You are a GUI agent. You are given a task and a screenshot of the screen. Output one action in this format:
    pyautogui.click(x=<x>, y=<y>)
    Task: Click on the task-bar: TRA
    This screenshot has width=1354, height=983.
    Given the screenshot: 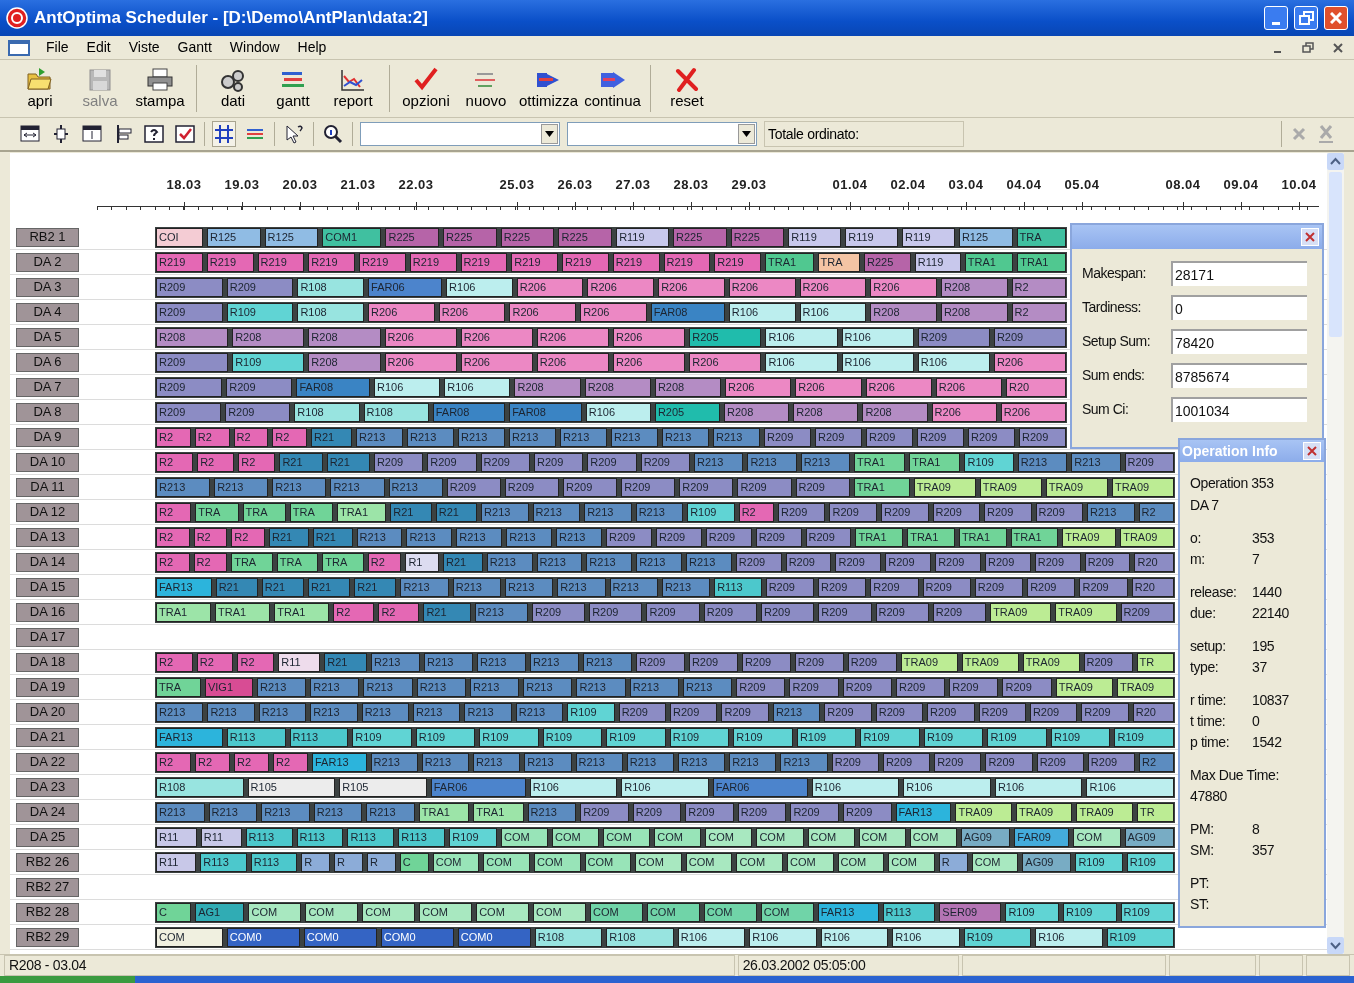 What is the action you would take?
    pyautogui.click(x=252, y=562)
    